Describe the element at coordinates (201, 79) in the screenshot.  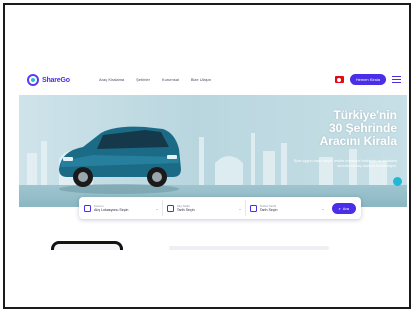
I see `nav-link-contact: Bize Ulaşın` at that location.